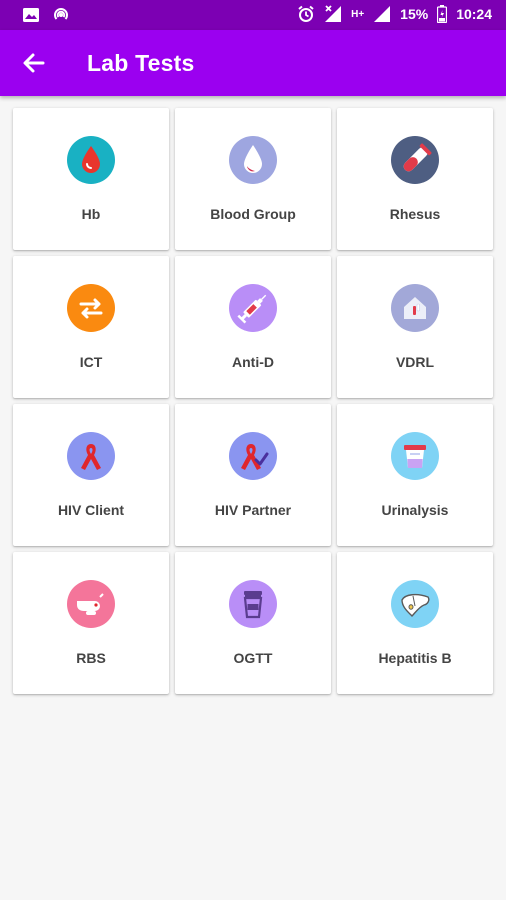  Describe the element at coordinates (415, 362) in the screenshot. I see `test-label: VDRL` at that location.